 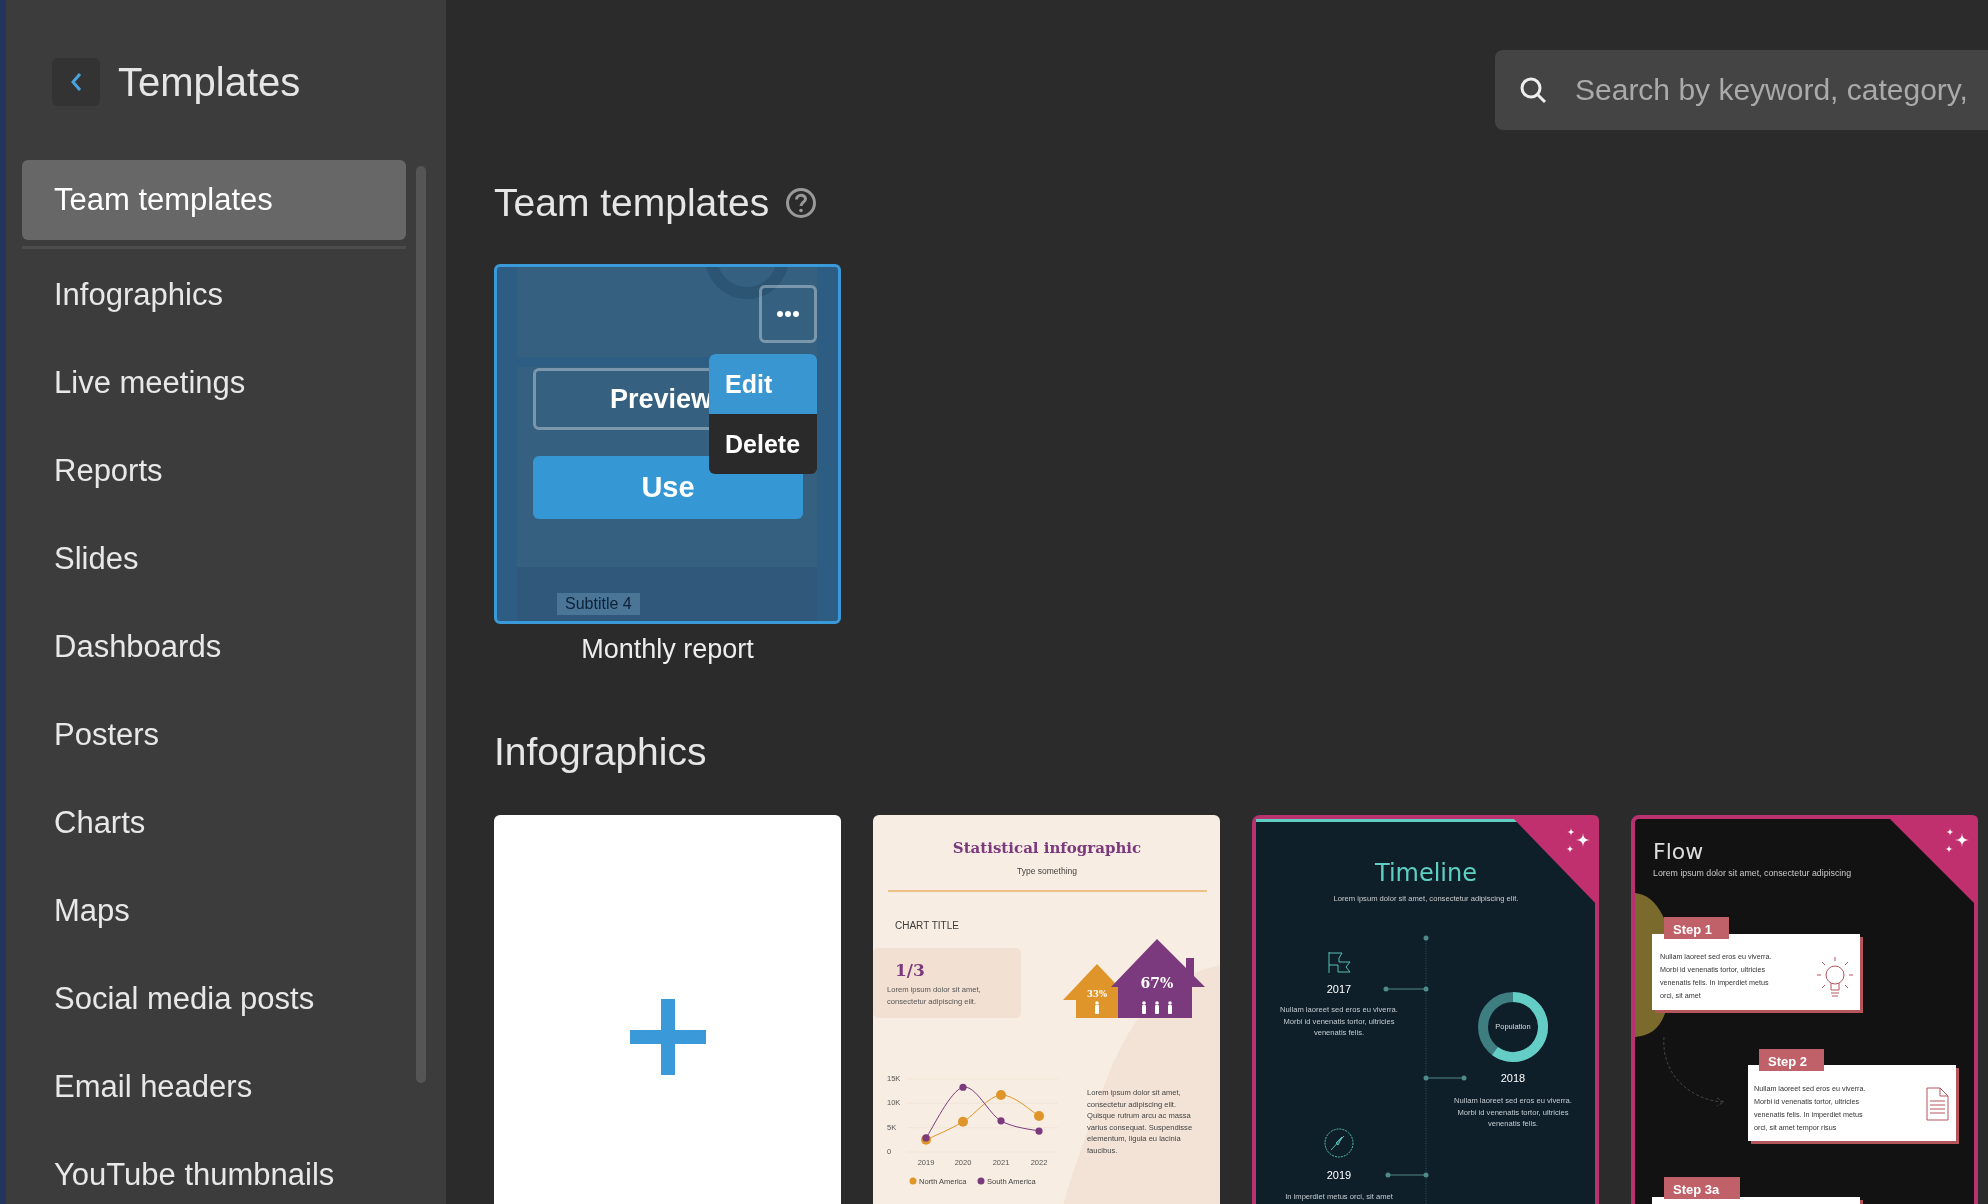 What do you see at coordinates (600, 752) in the screenshot?
I see `section-heading: Infographics` at bounding box center [600, 752].